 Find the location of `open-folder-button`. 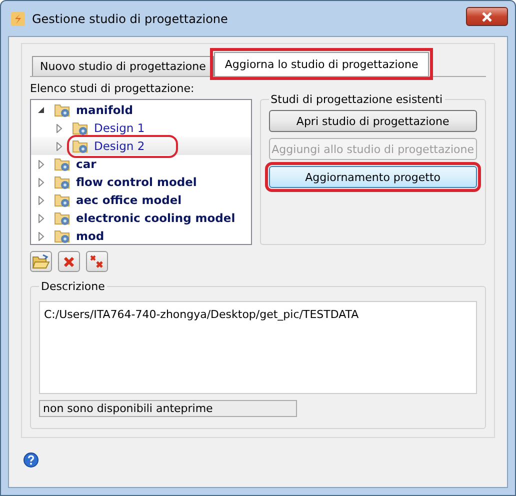

open-folder-button is located at coordinates (41, 261).